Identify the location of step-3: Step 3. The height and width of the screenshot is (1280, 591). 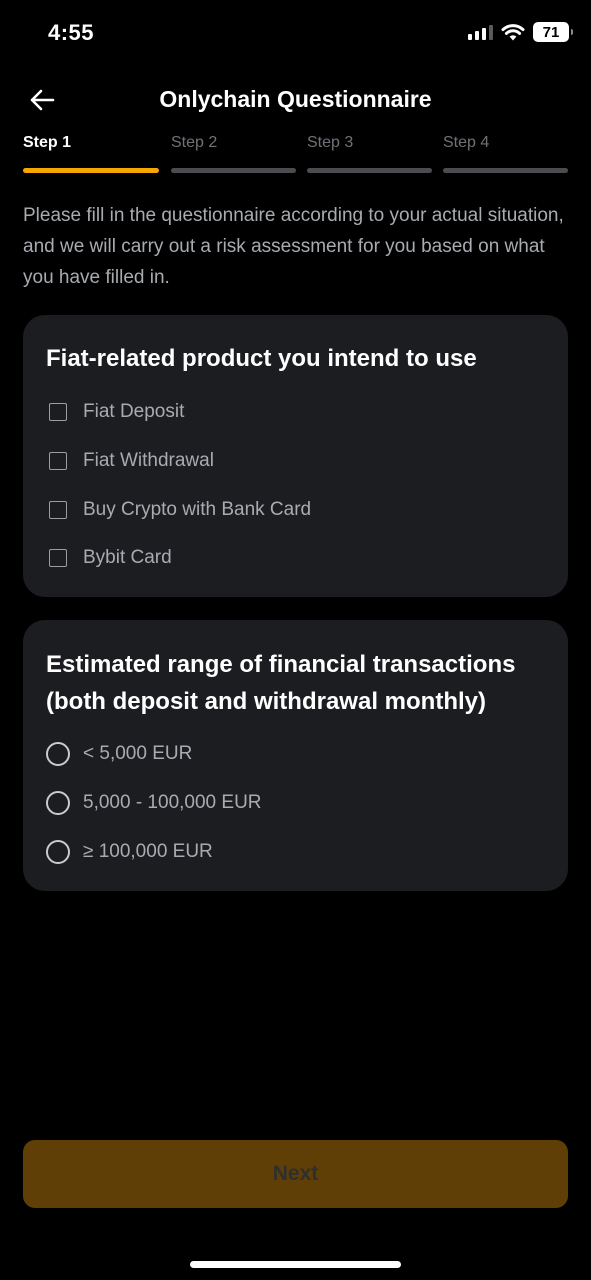
(330, 143).